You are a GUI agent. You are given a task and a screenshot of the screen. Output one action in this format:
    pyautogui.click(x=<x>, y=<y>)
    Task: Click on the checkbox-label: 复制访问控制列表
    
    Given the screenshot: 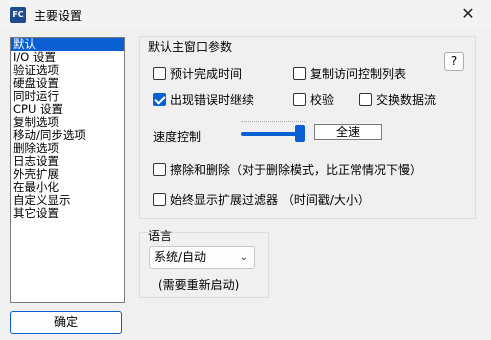 What is the action you would take?
    pyautogui.click(x=358, y=74)
    